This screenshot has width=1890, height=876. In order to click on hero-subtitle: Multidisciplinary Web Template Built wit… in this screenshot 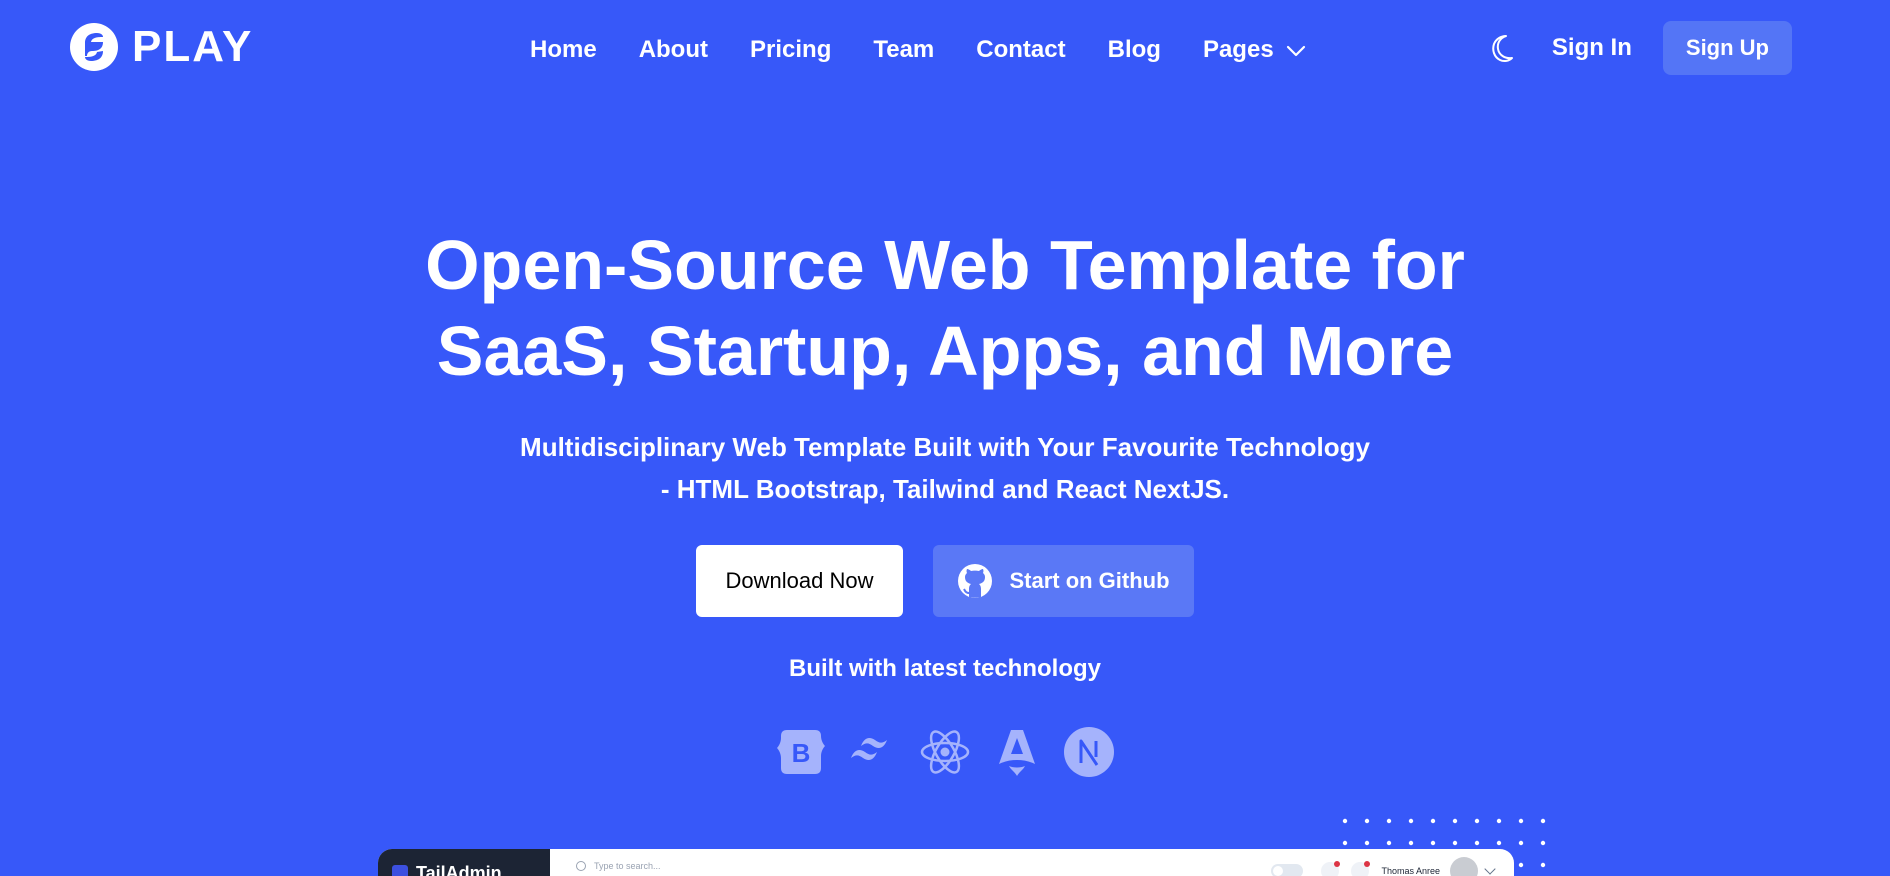, I will do `click(945, 468)`.